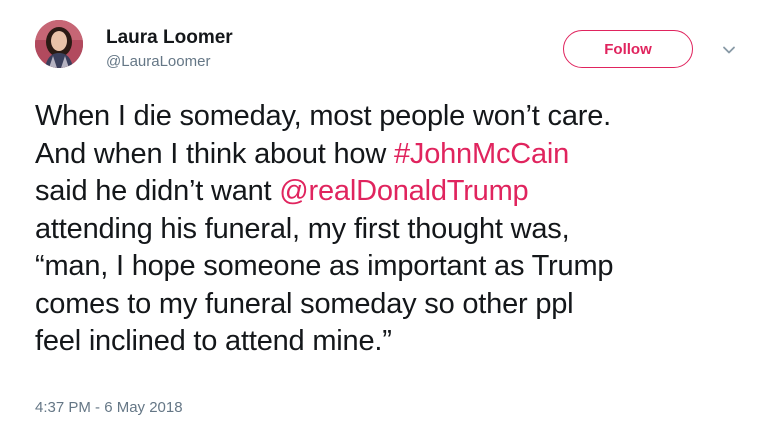 This screenshot has height=429, width=768. Describe the element at coordinates (481, 154) in the screenshot. I see `hashtag-link: #JohnMcCain` at that location.